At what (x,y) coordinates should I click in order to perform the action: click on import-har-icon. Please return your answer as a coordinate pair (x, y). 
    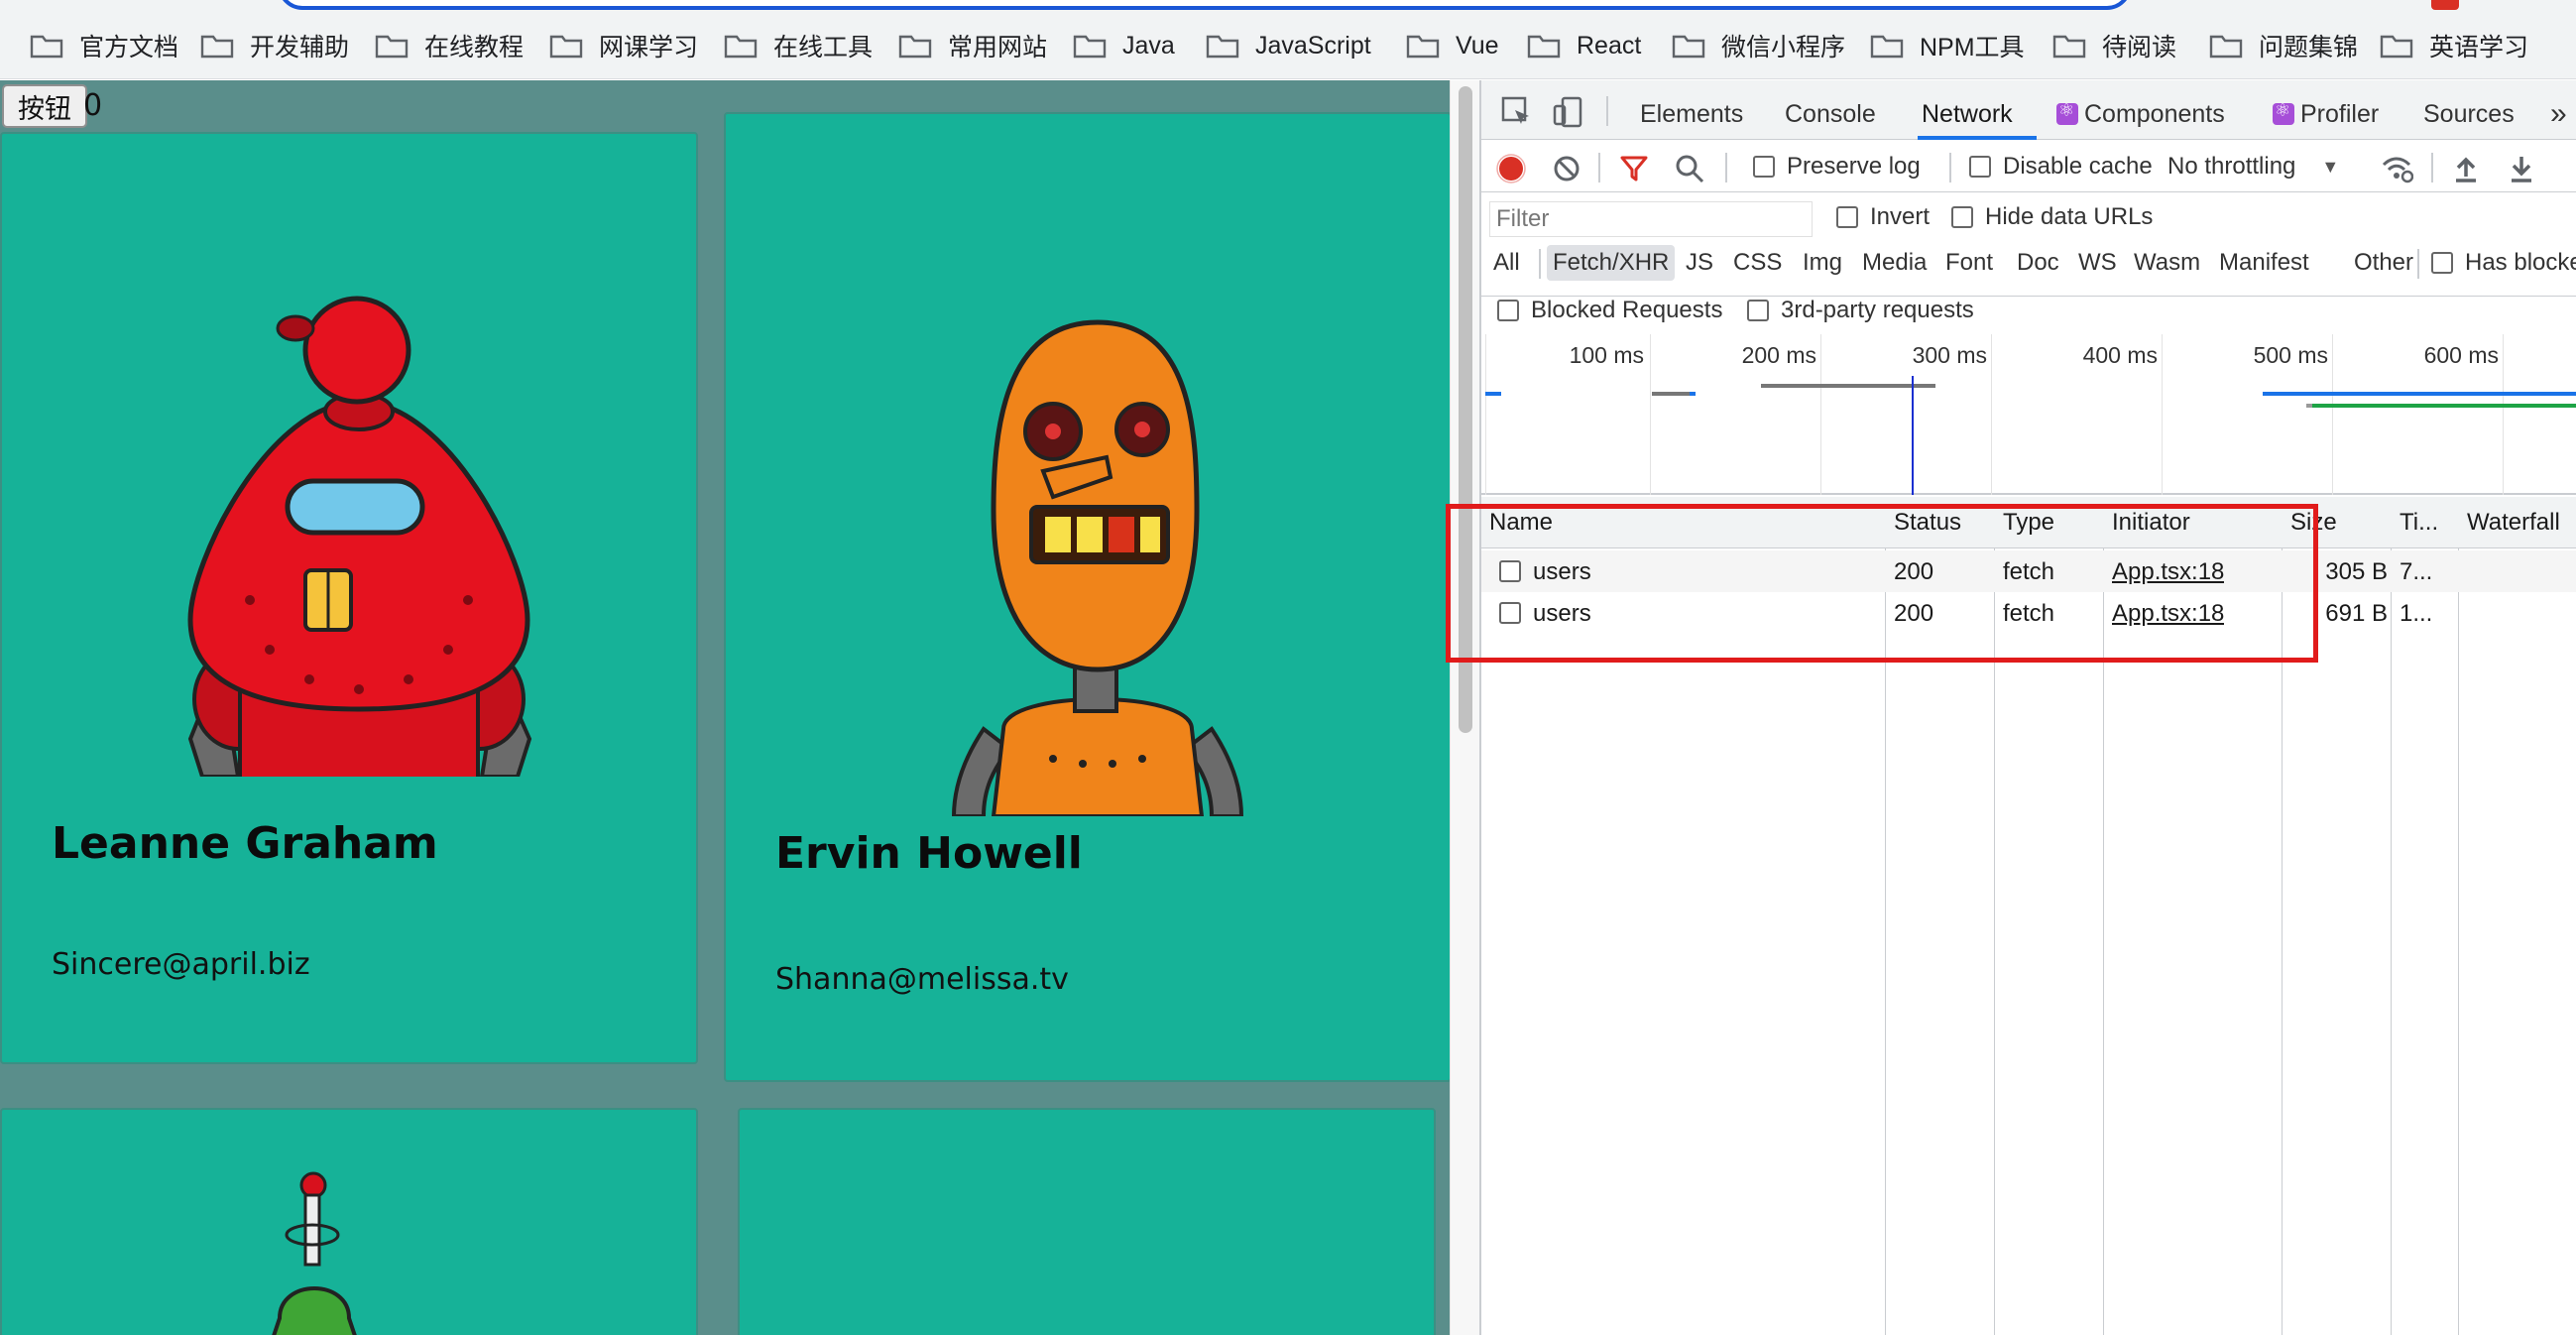
    Looking at the image, I should click on (2466, 168).